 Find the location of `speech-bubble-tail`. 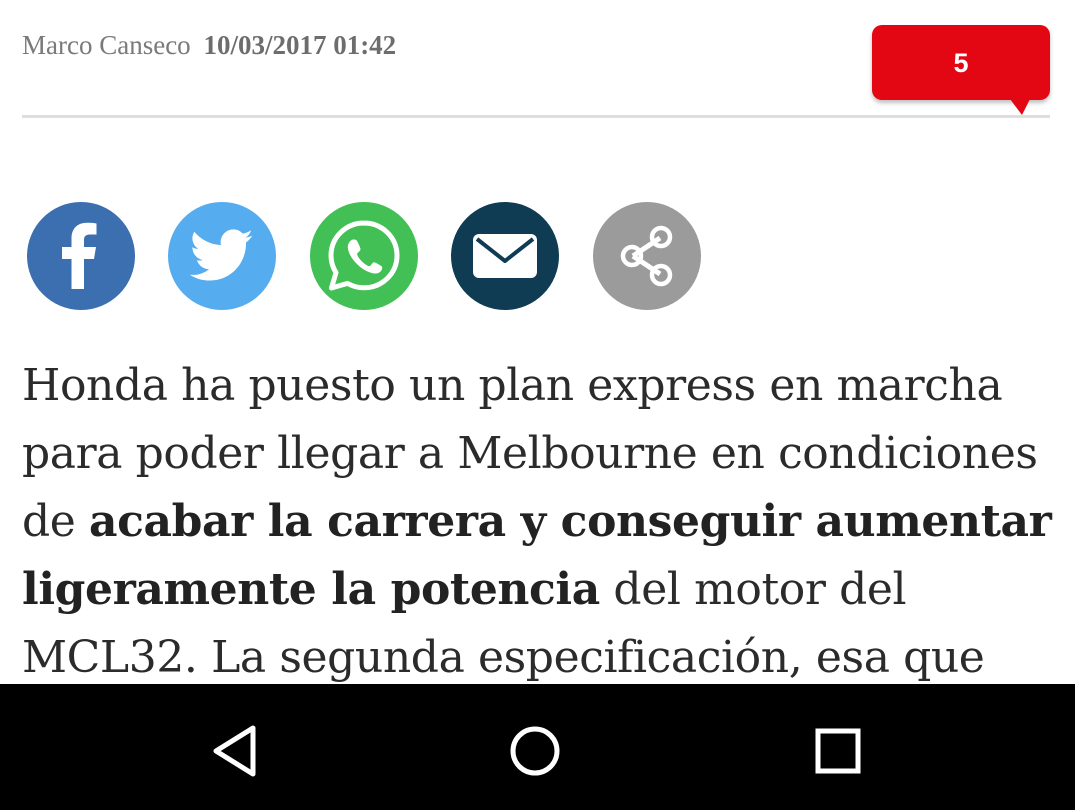

speech-bubble-tail is located at coordinates (1020, 107).